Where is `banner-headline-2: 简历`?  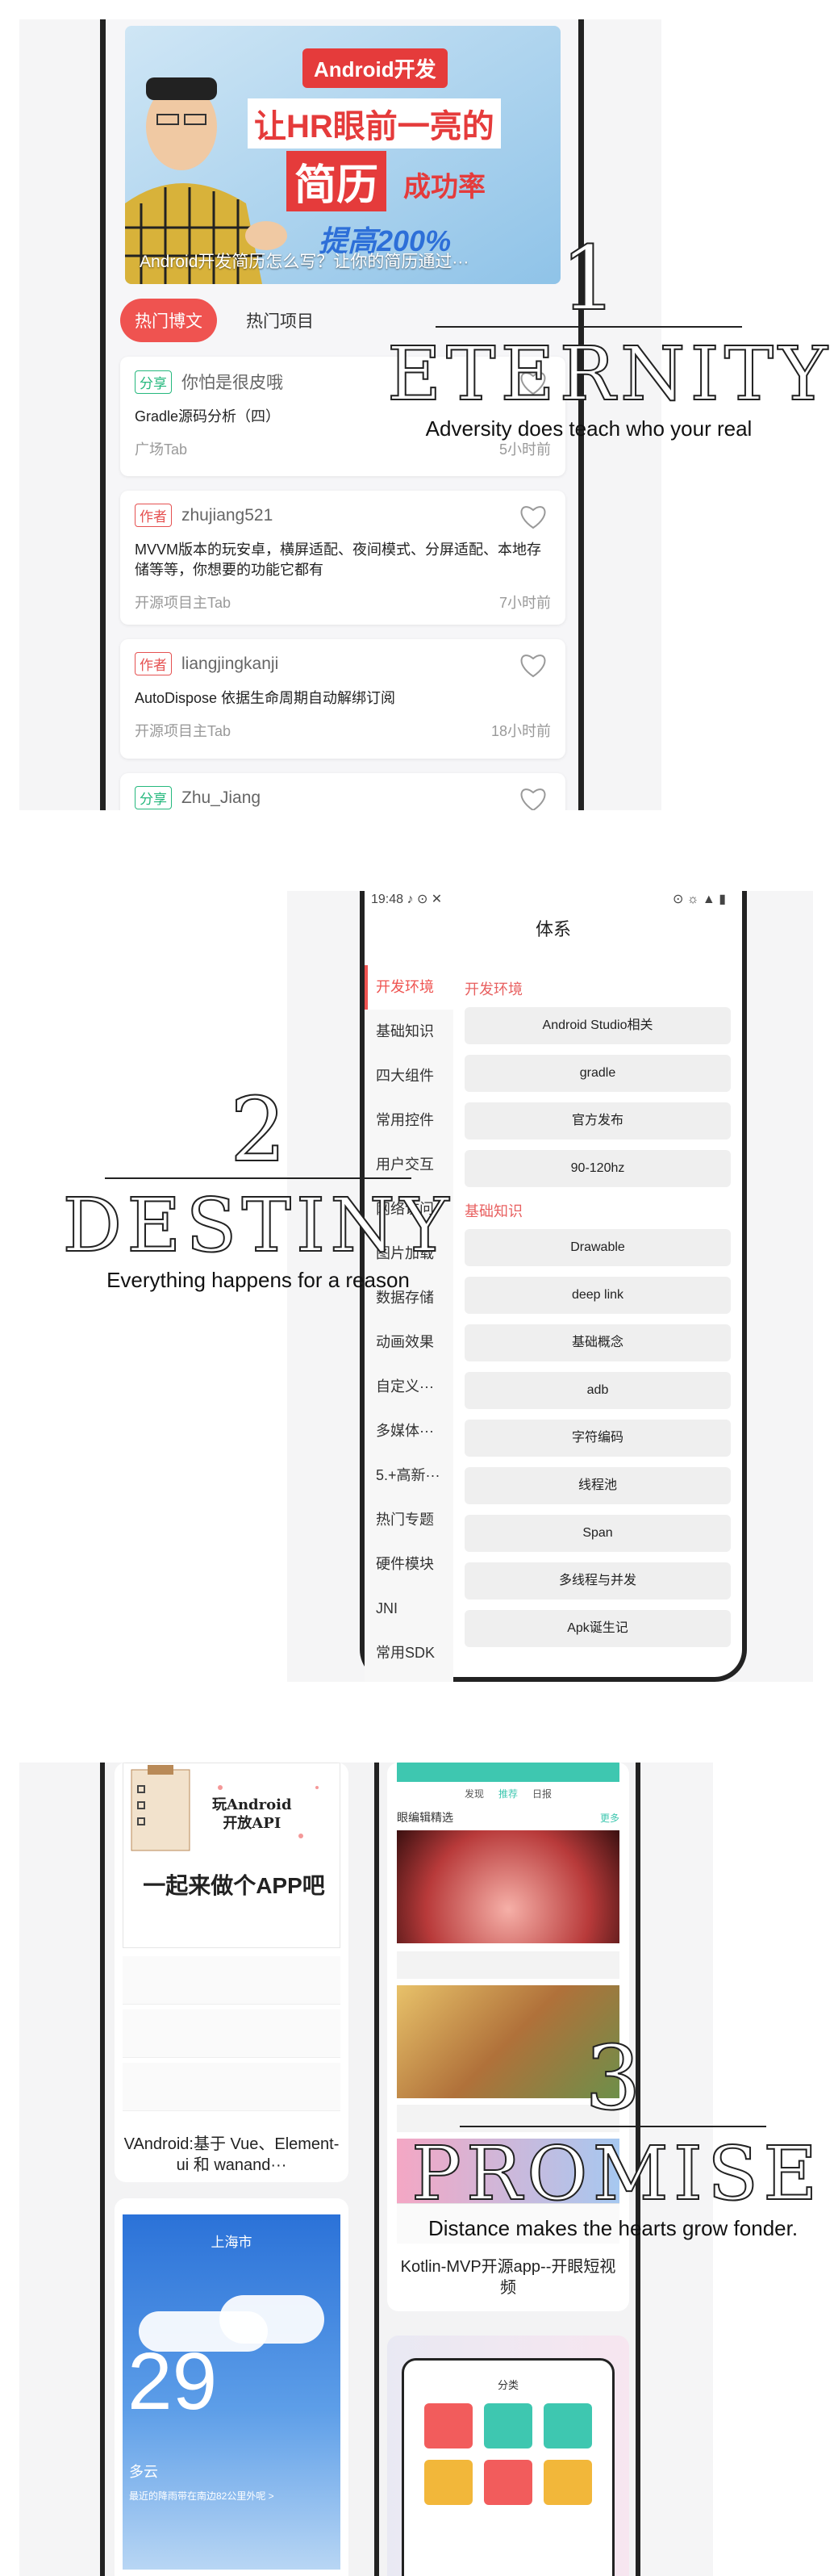 banner-headline-2: 简历 is located at coordinates (337, 181).